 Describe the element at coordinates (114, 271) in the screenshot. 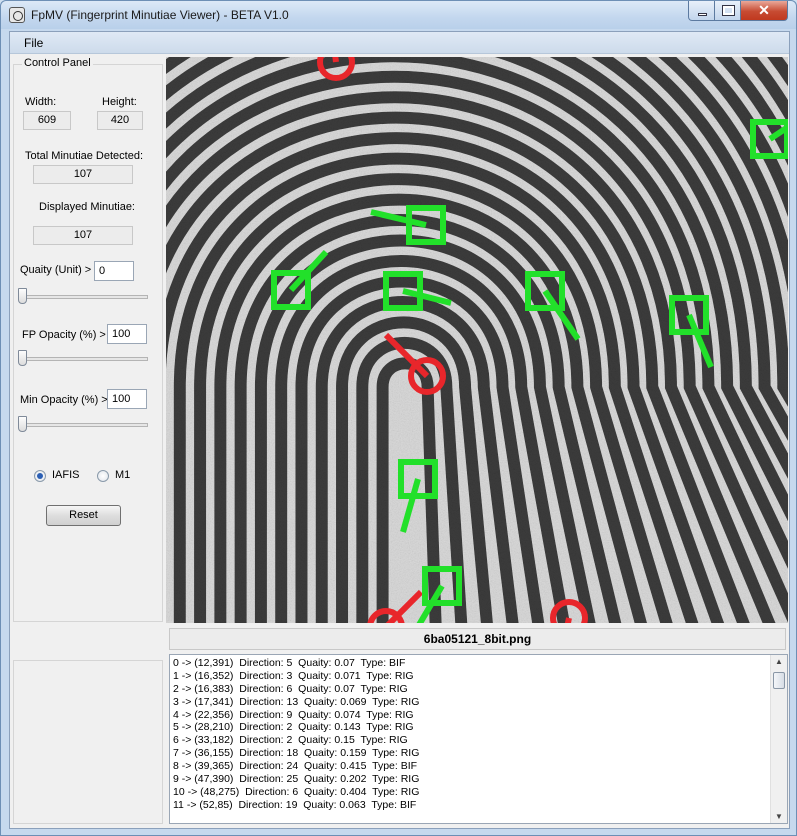

I see `quality-input` at that location.